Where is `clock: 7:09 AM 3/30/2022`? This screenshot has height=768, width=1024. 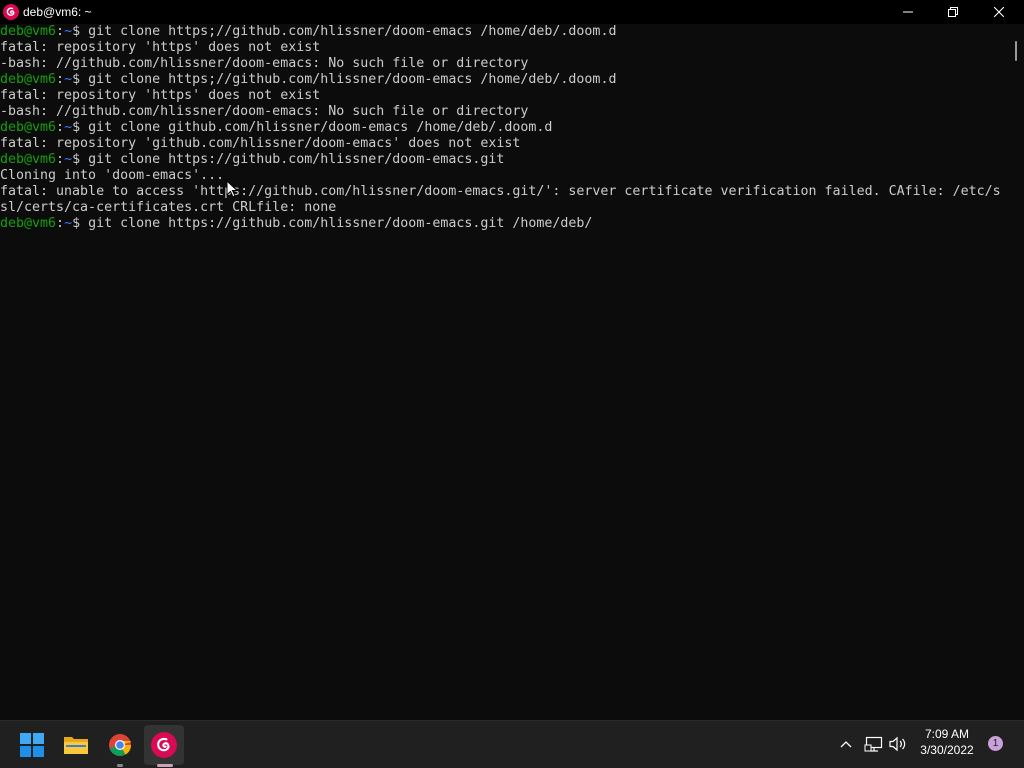
clock: 7:09 AM 3/30/2022 is located at coordinates (947, 744).